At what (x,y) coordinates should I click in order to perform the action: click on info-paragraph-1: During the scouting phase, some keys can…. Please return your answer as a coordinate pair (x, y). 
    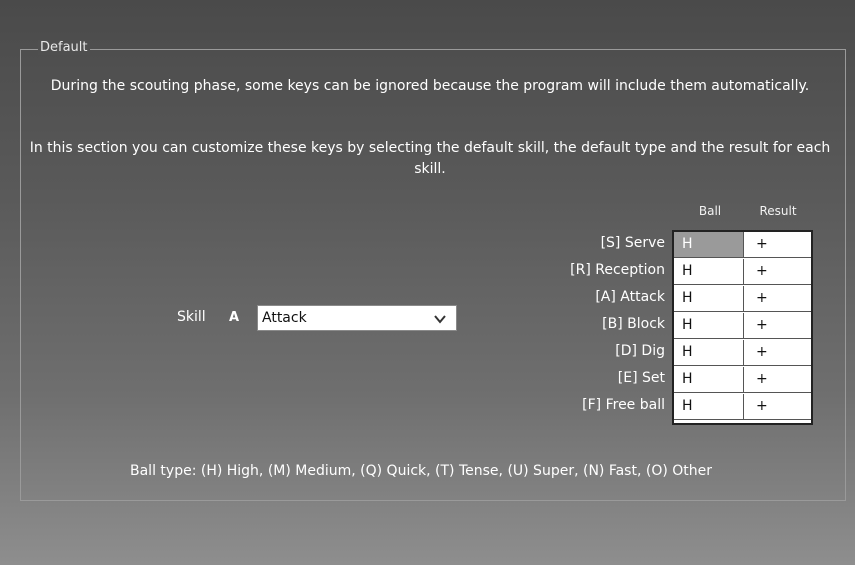
    Looking at the image, I should click on (430, 86).